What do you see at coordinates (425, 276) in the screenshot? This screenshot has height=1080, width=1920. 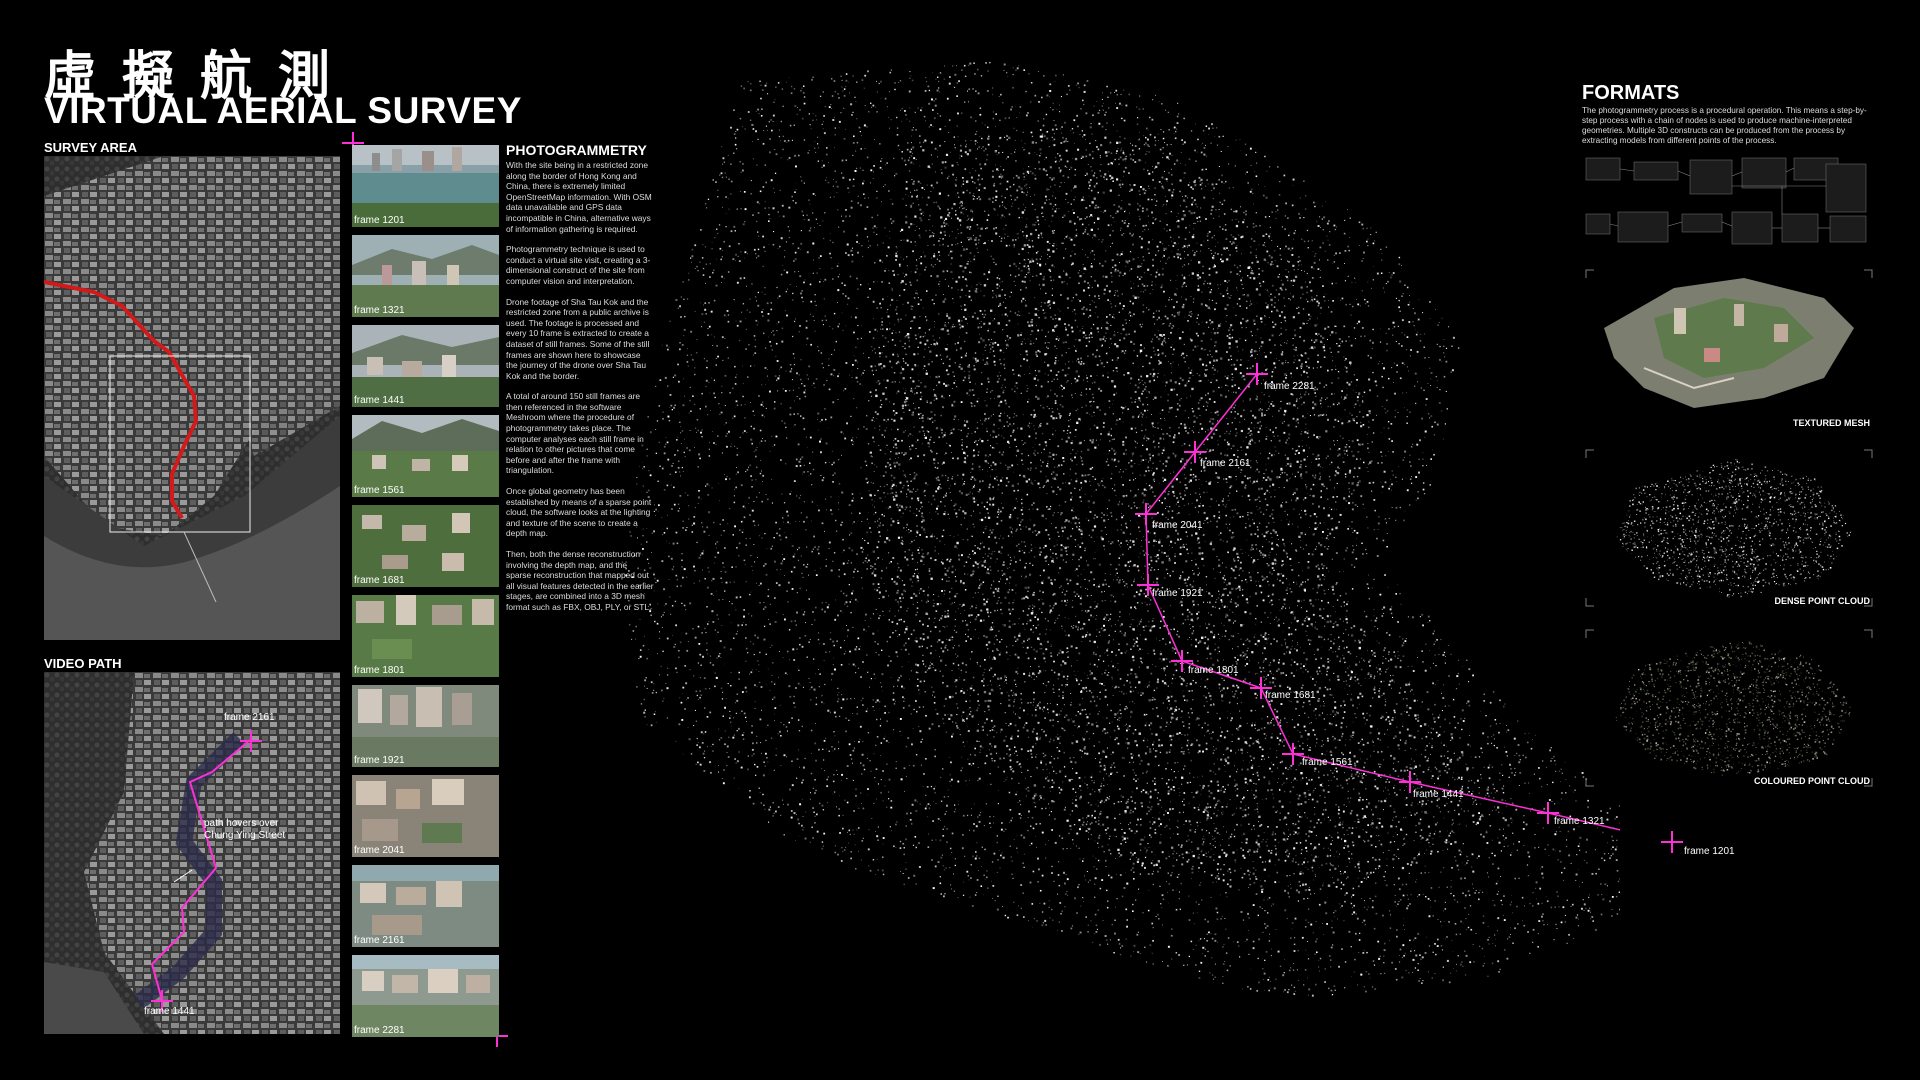 I see `still-frame: frame 1321` at bounding box center [425, 276].